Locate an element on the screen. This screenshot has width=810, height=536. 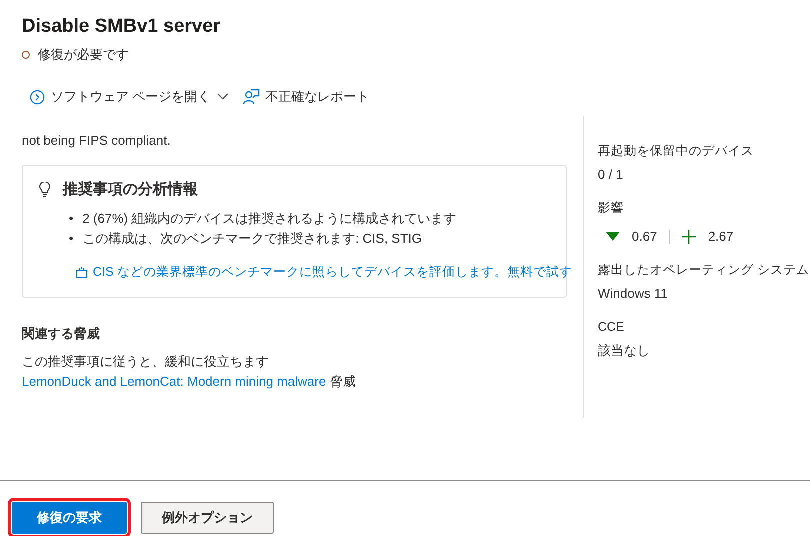
triangle-down-icon is located at coordinates (613, 236).